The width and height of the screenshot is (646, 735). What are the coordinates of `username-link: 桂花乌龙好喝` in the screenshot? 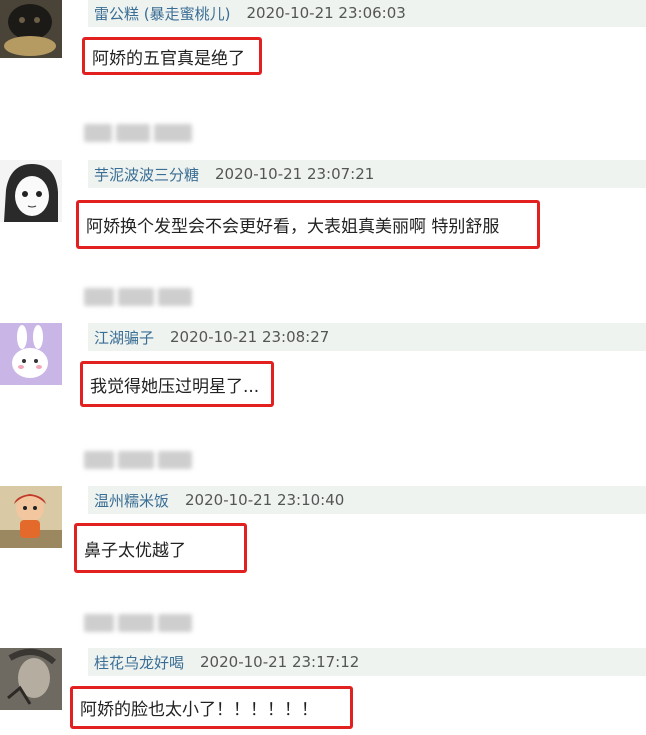 It's located at (139, 662).